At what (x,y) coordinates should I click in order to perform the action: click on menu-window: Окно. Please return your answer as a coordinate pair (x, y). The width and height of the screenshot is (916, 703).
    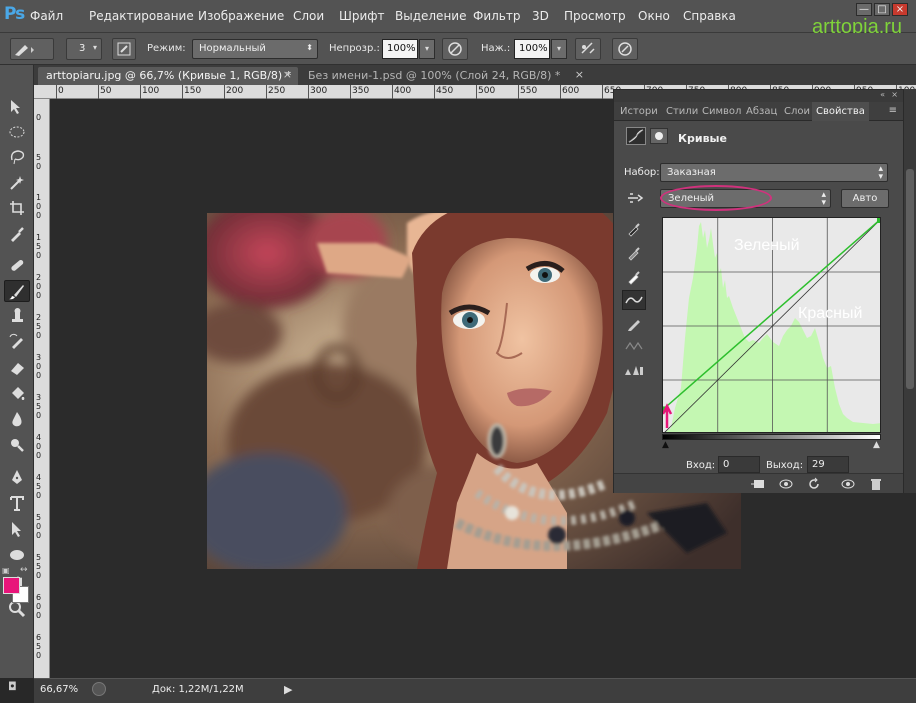
    Looking at the image, I should click on (654, 16).